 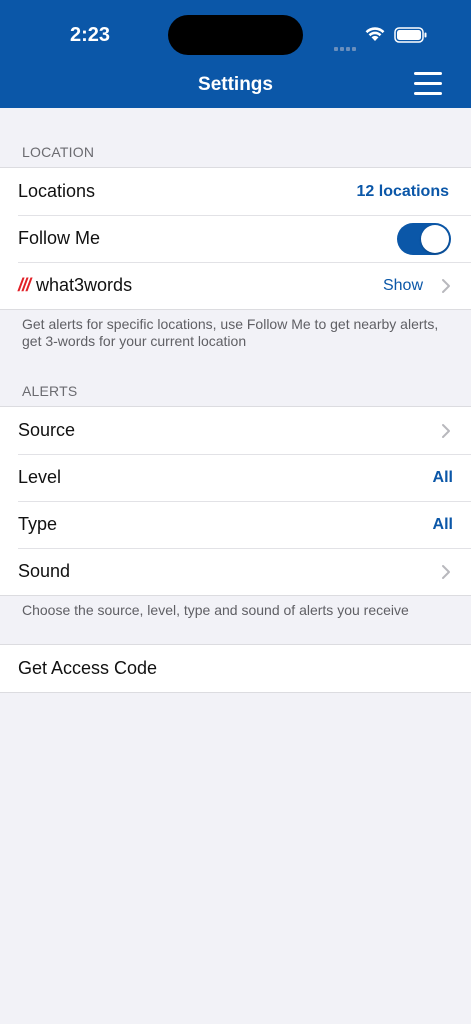 What do you see at coordinates (38, 524) in the screenshot?
I see `type-label: Type` at bounding box center [38, 524].